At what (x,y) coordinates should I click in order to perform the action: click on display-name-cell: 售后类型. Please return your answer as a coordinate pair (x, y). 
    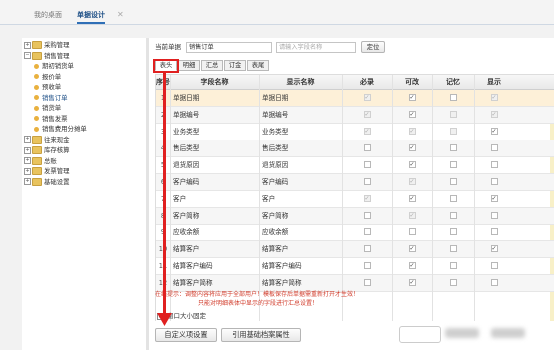
    Looking at the image, I should click on (275, 148).